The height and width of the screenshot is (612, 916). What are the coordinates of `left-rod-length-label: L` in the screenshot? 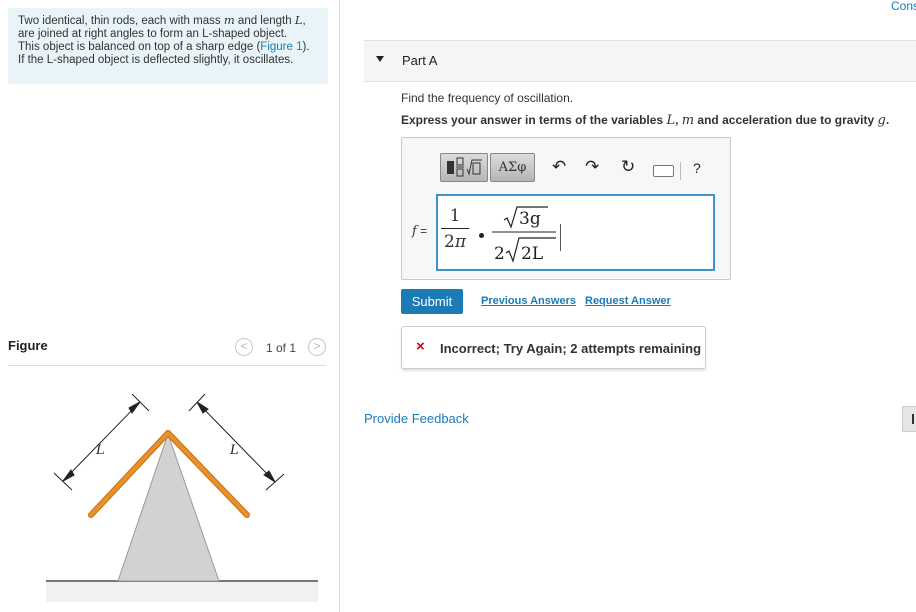 It's located at (100, 450).